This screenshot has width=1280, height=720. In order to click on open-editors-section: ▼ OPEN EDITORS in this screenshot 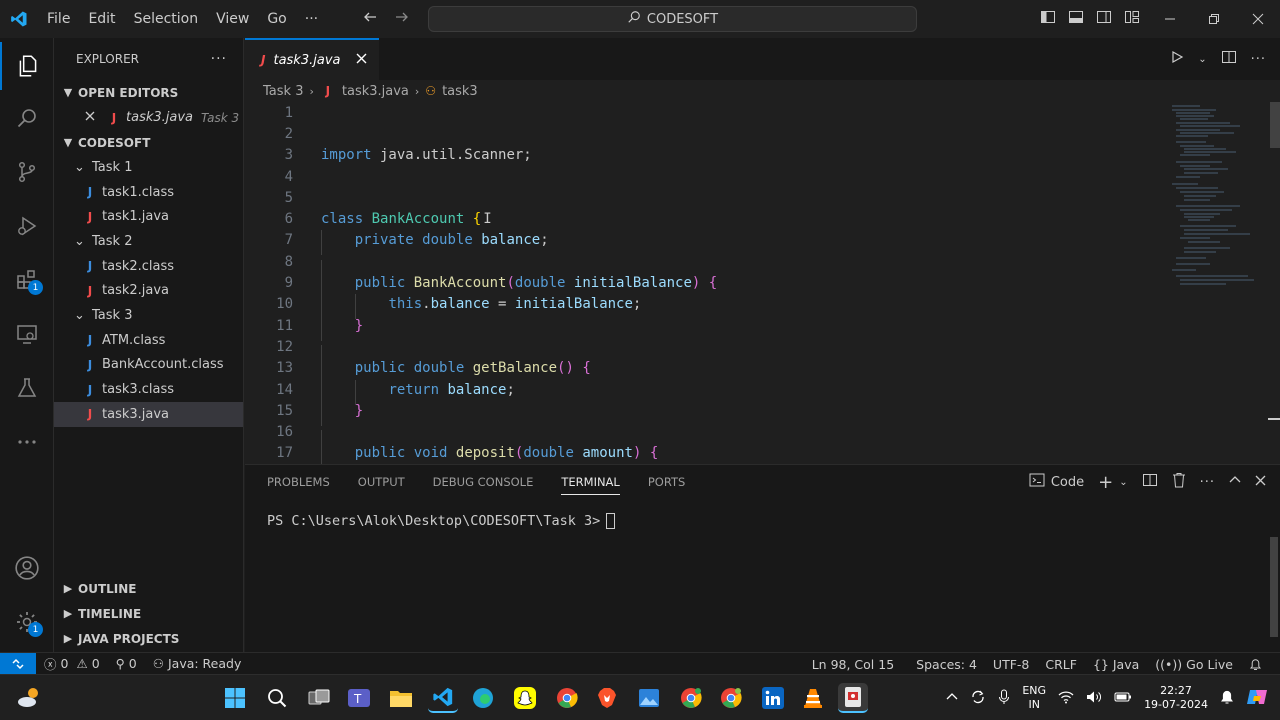, I will do `click(148, 92)`.